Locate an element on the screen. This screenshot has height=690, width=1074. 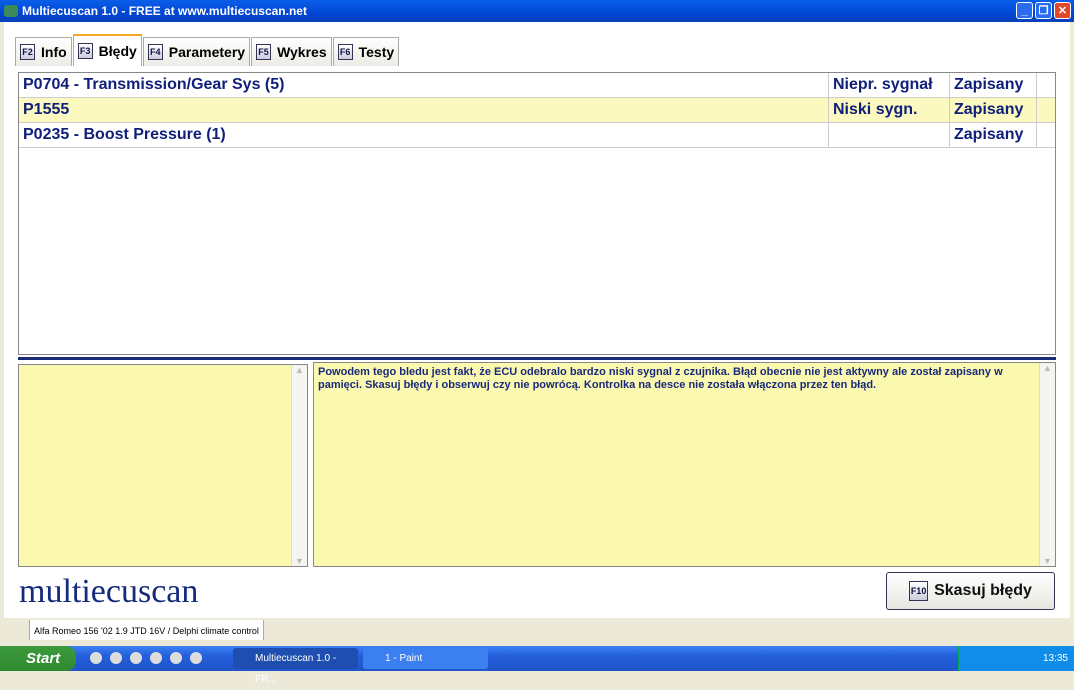
minimize-button: _ is located at coordinates (1024, 10).